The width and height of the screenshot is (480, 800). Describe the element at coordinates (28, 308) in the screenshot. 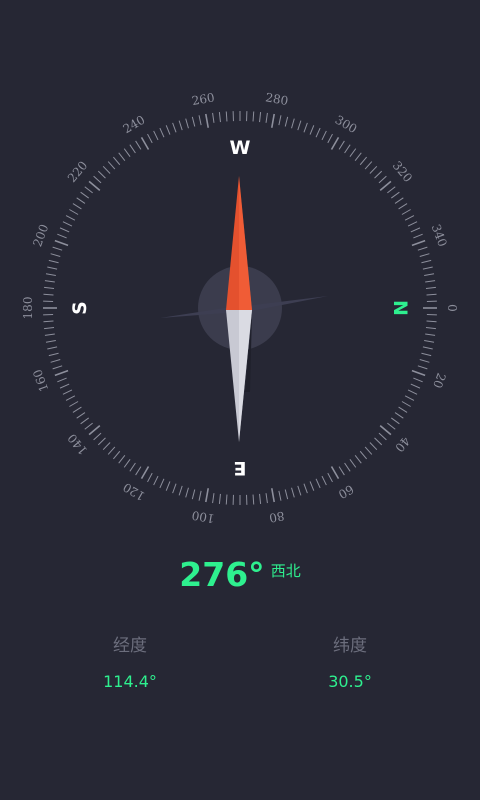

I see `compass-degree-label: 180` at that location.